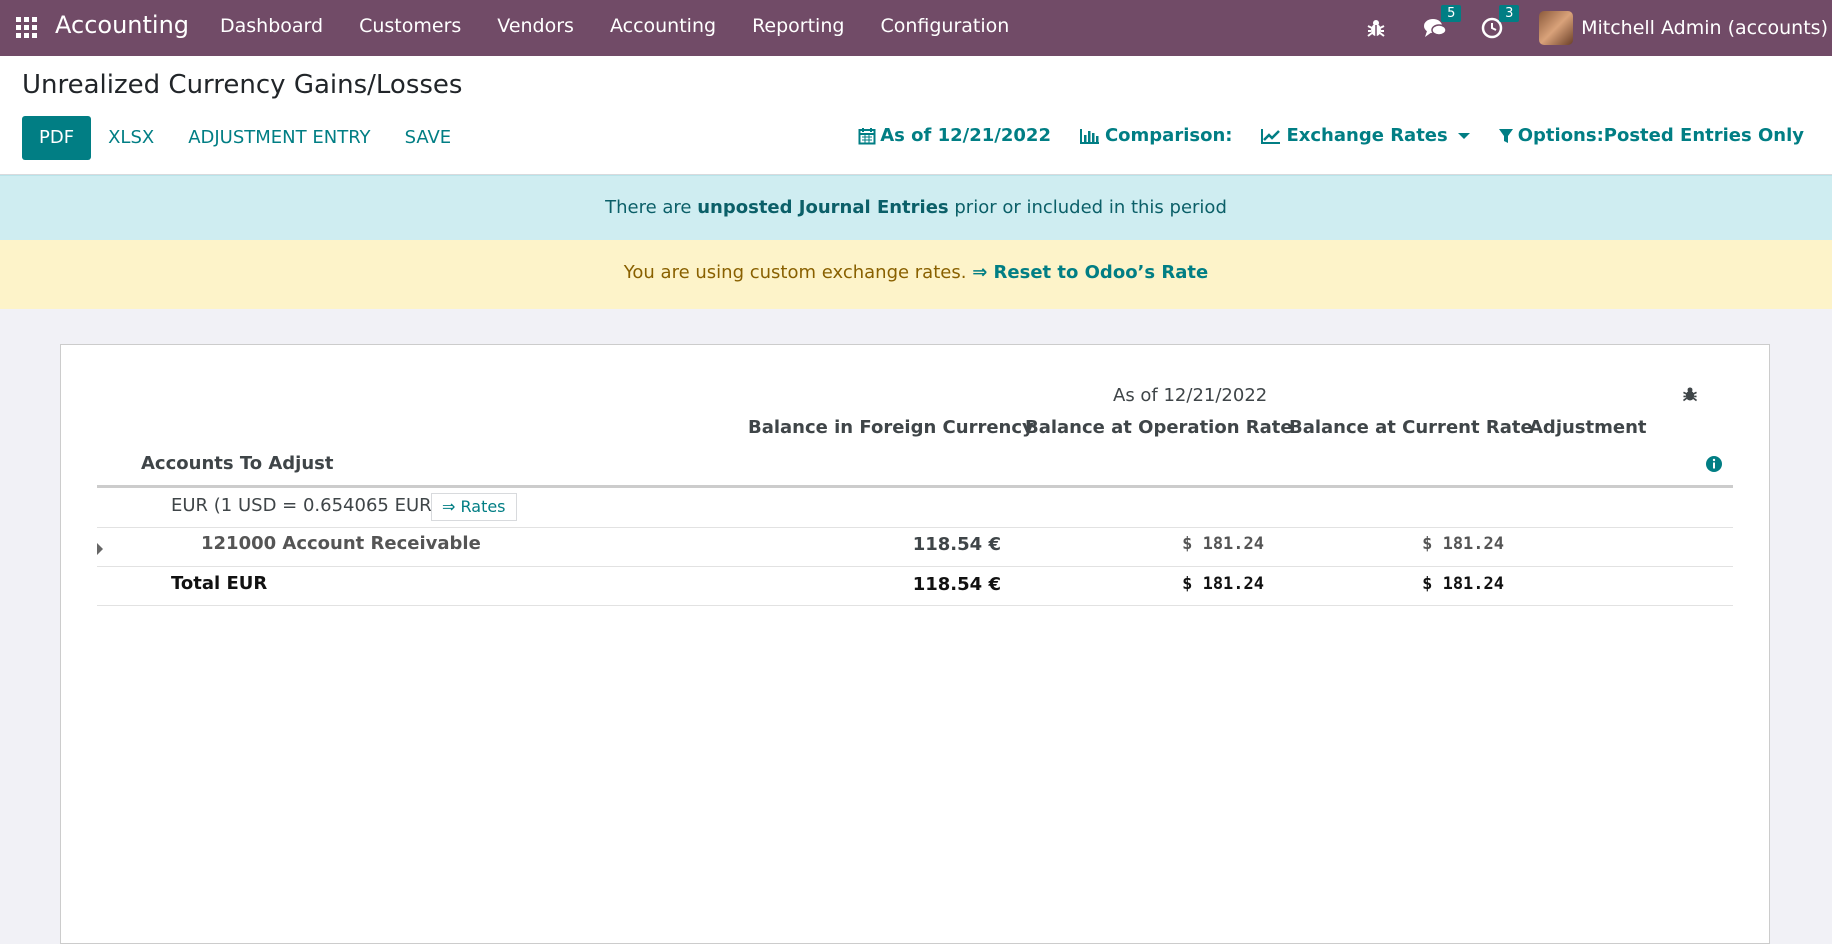 The height and width of the screenshot is (944, 1832). I want to click on currency-group-label: EUR (1 USD = 0.654065 EUR), so click(305, 505).